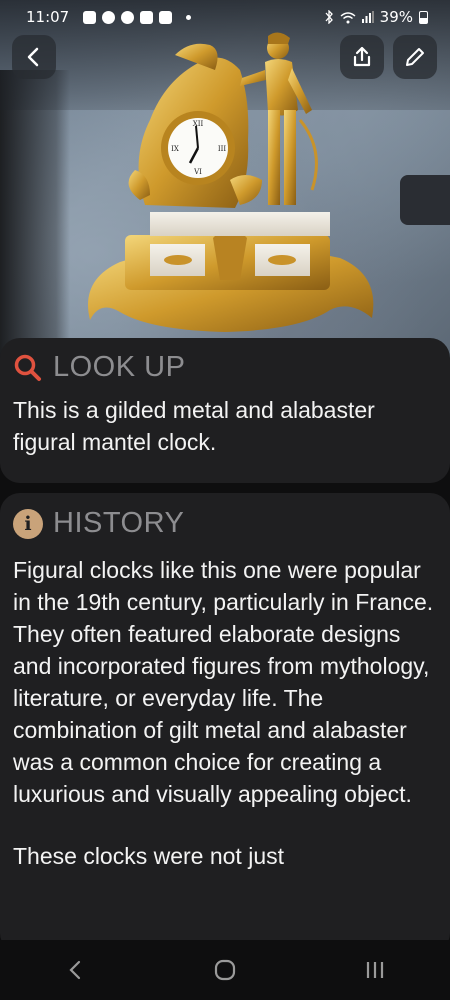  Describe the element at coordinates (198, 124) in the screenshot. I see `svg-text: XII` at that location.